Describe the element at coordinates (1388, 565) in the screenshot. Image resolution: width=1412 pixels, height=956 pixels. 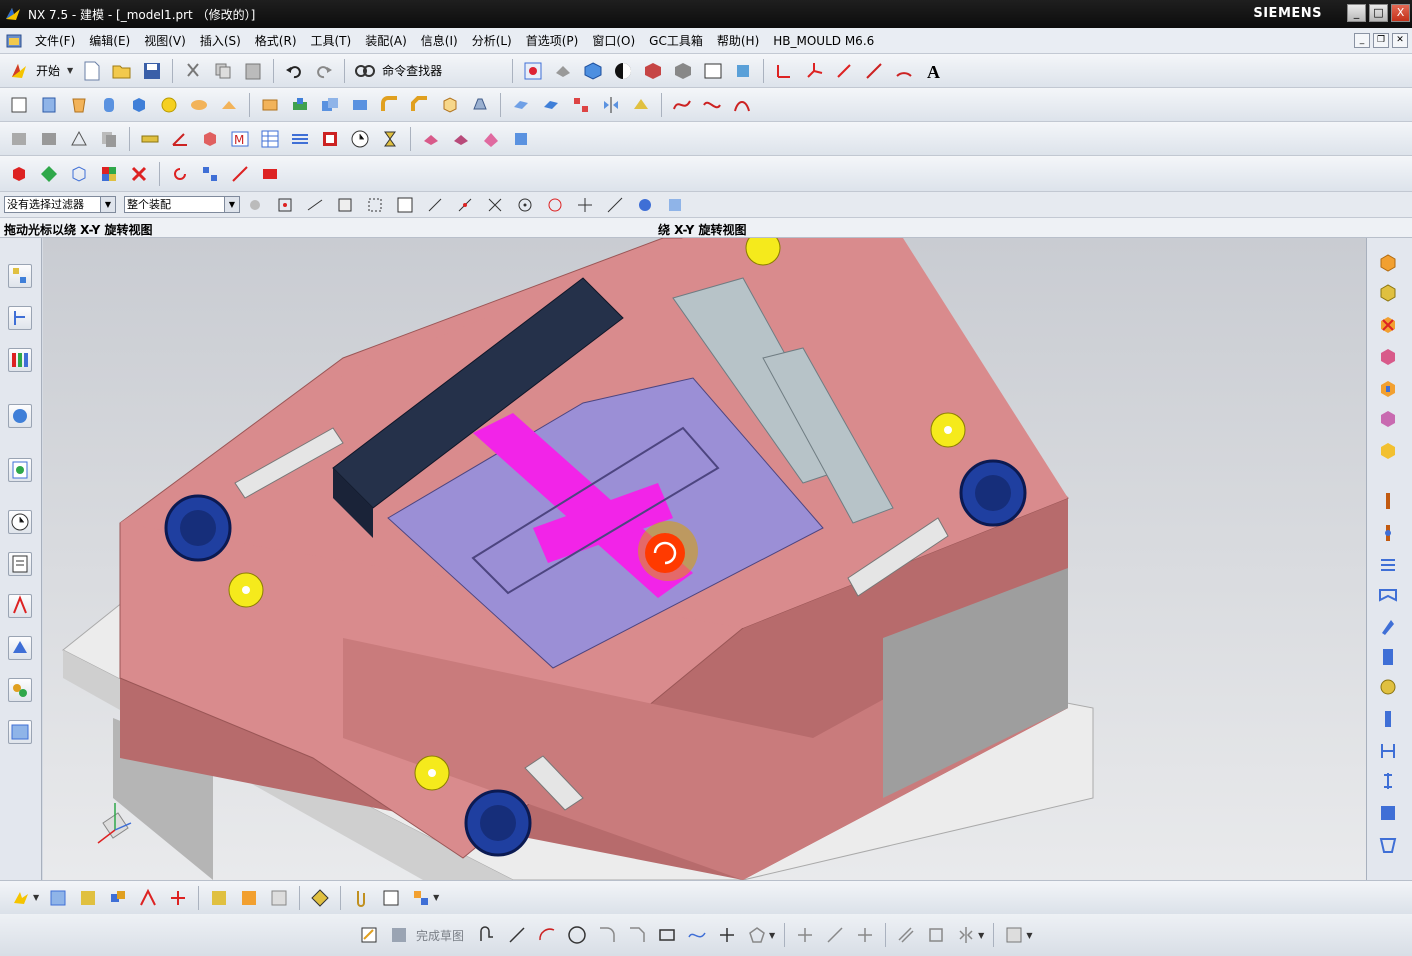
I see `slider-lifter-icon` at that location.